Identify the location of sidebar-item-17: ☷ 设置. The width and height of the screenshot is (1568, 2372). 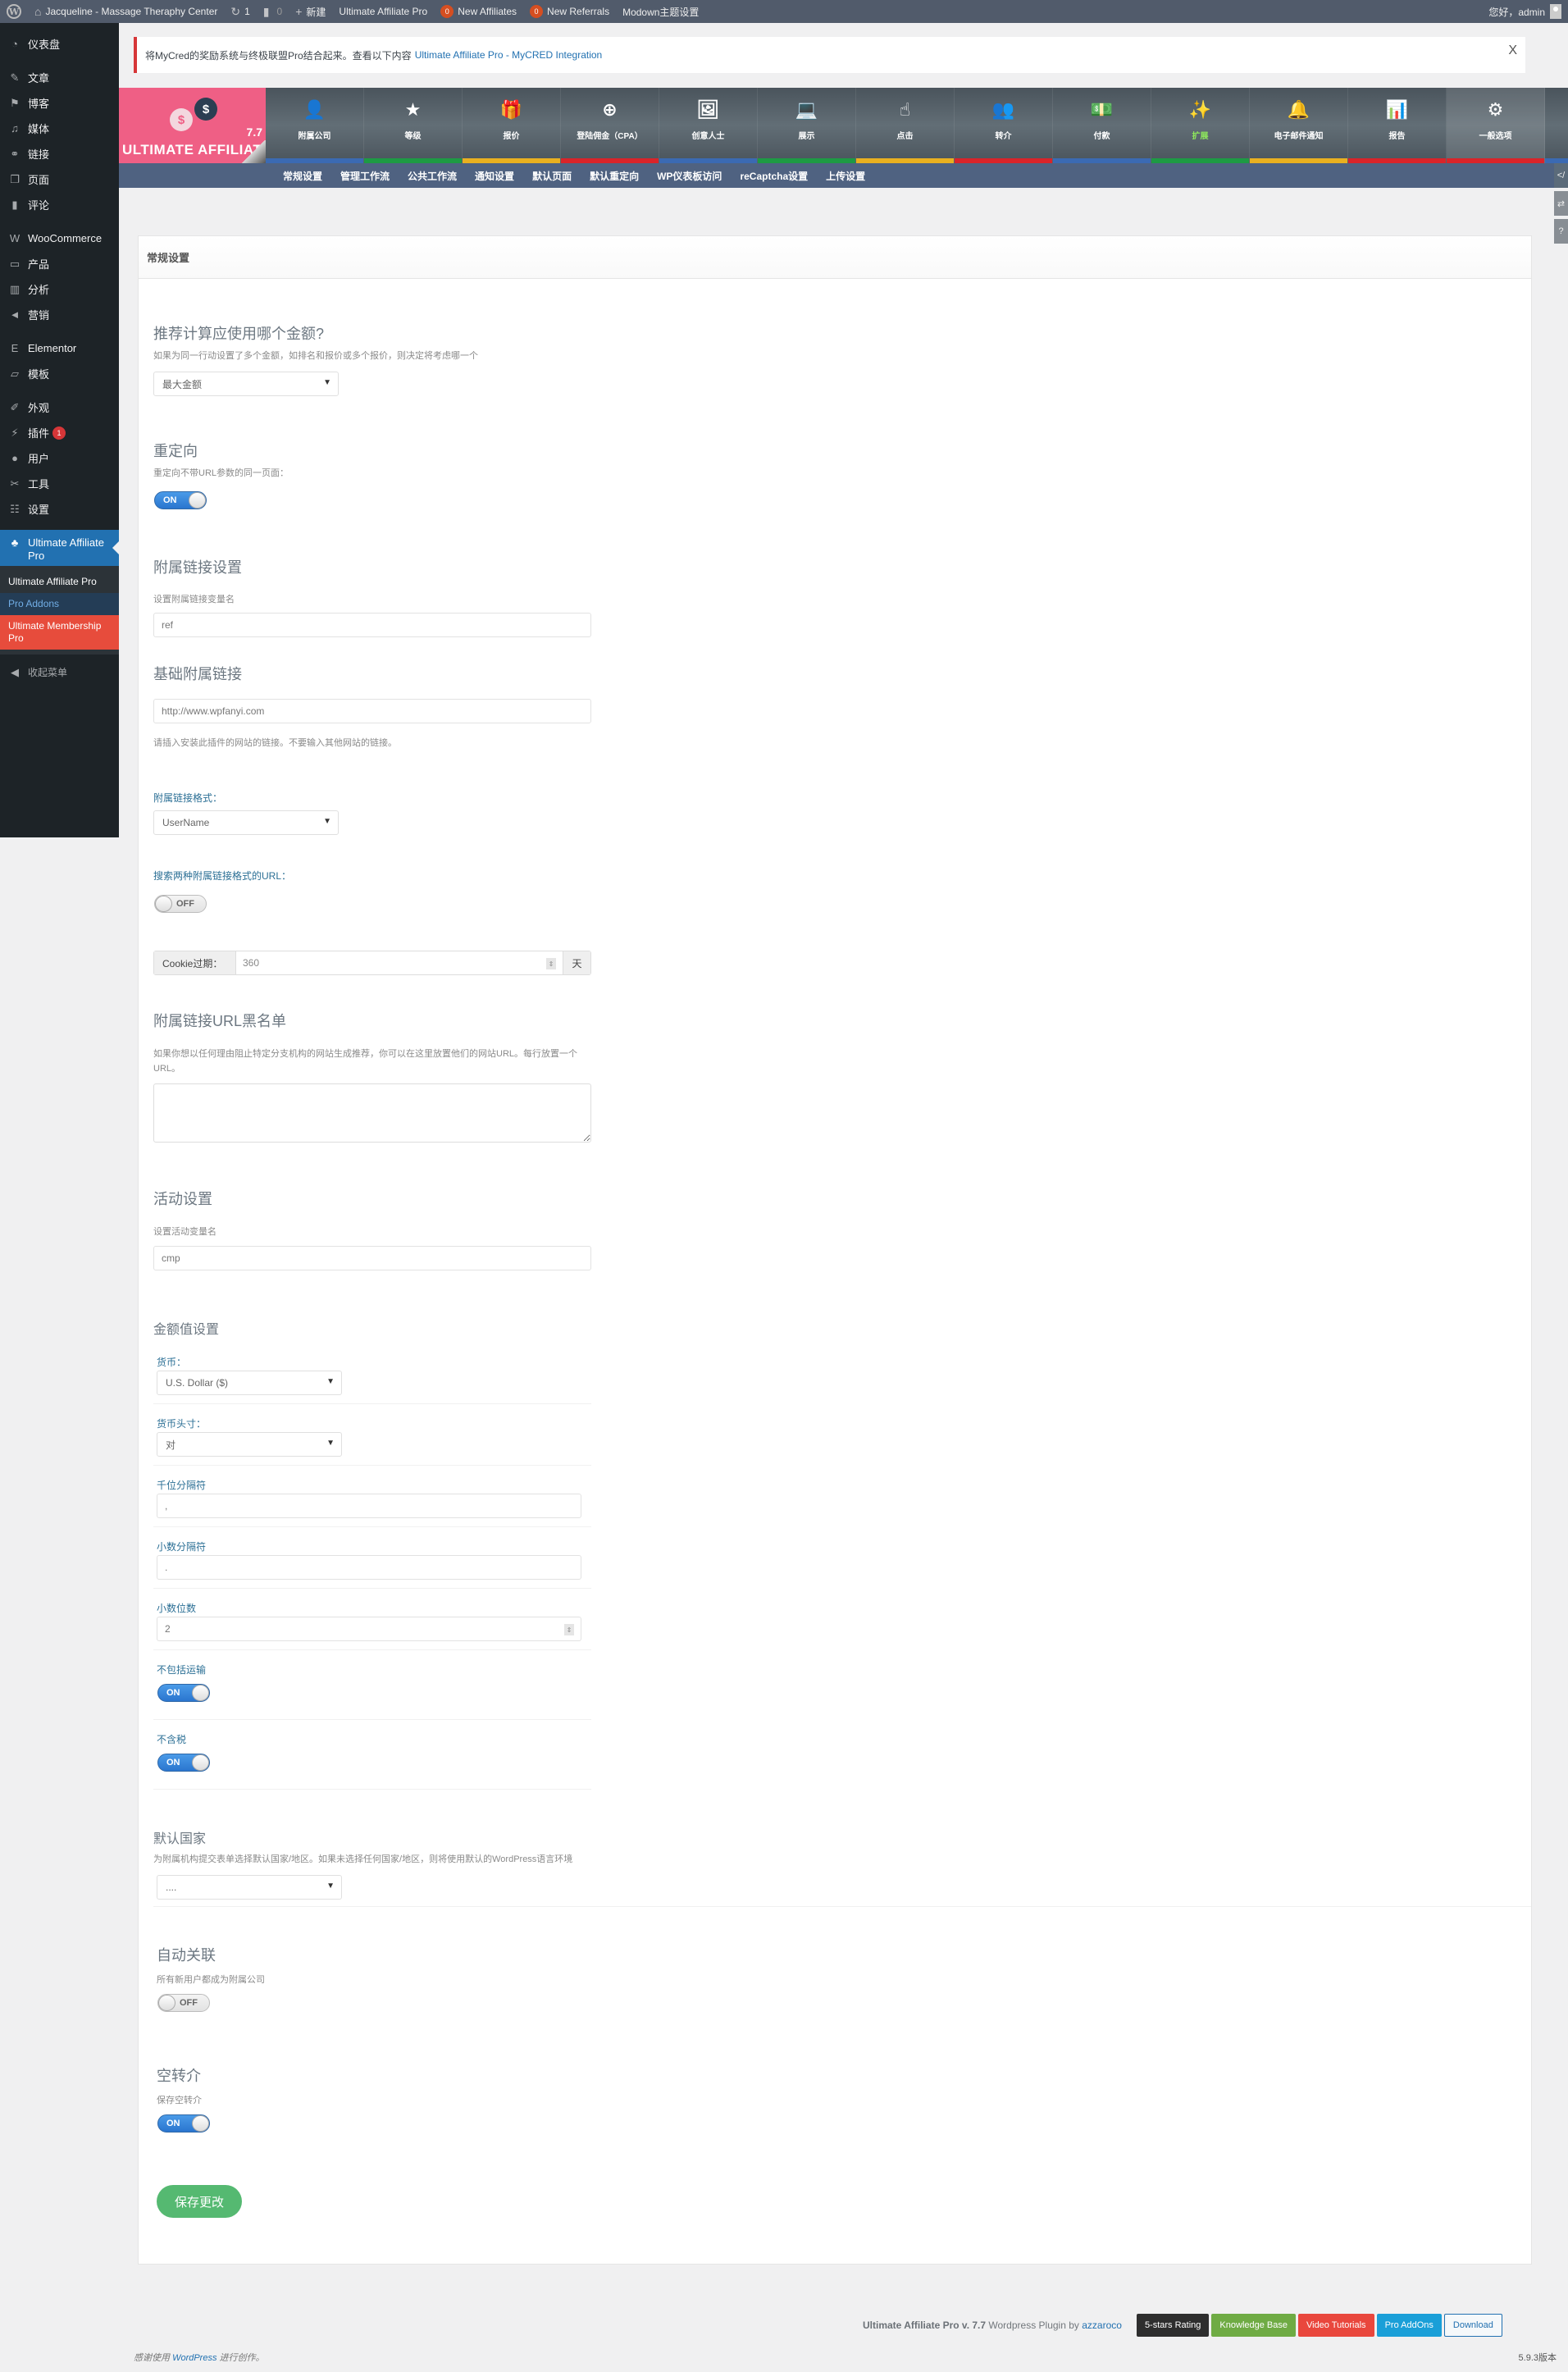
(60, 509).